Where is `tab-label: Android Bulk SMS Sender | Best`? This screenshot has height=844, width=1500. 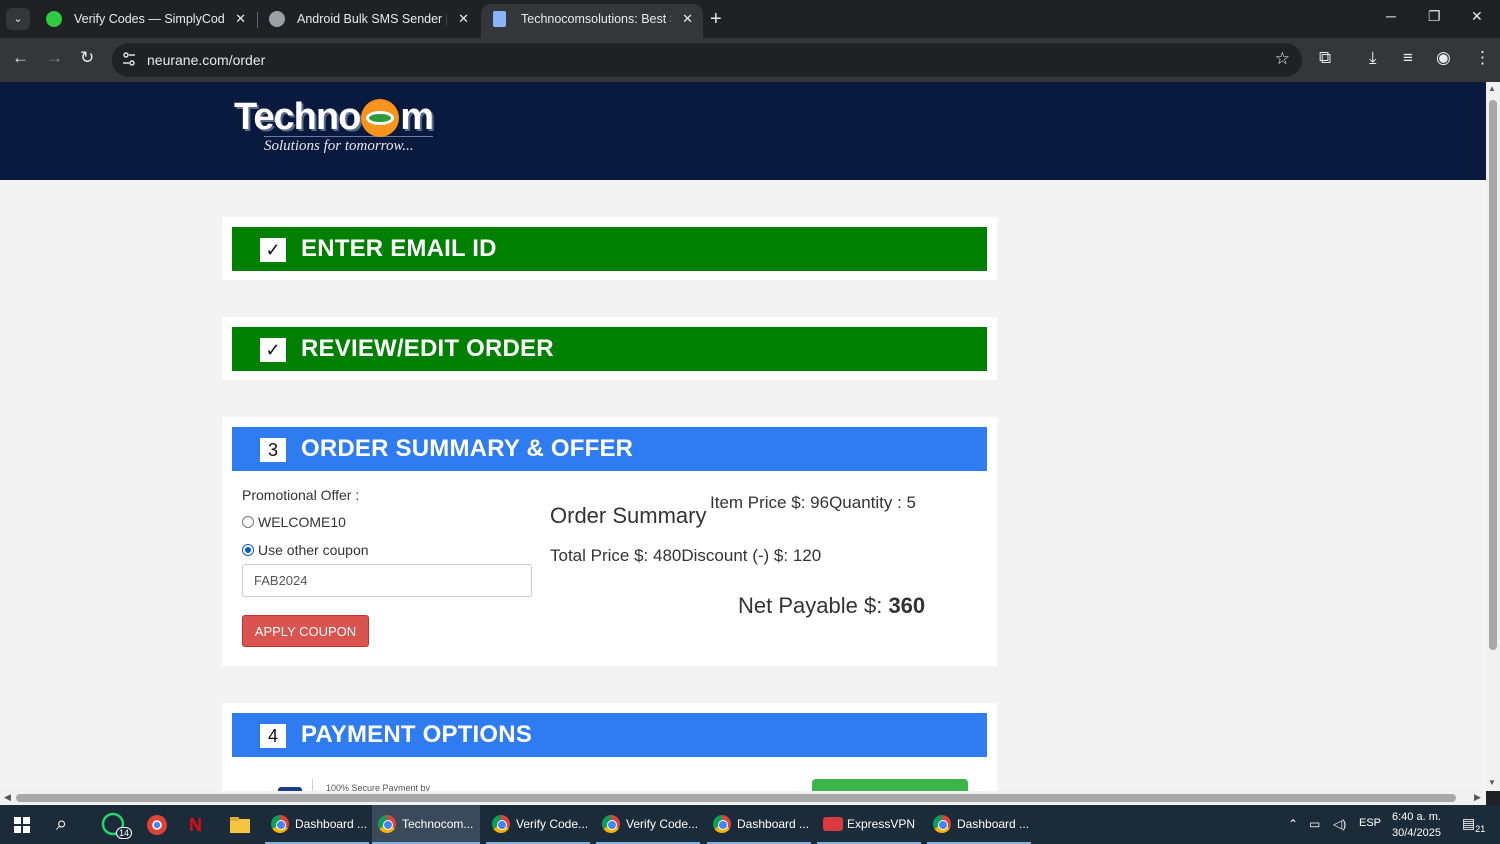 tab-label: Android Bulk SMS Sender | Best is located at coordinates (372, 19).